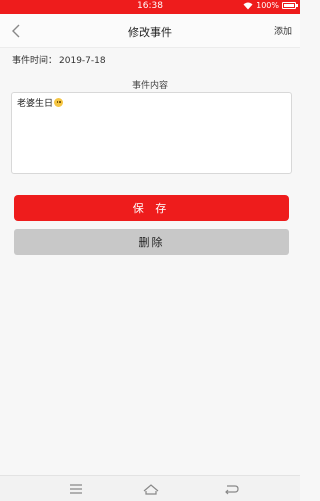  What do you see at coordinates (248, 5) in the screenshot?
I see `wifi-icon` at bounding box center [248, 5].